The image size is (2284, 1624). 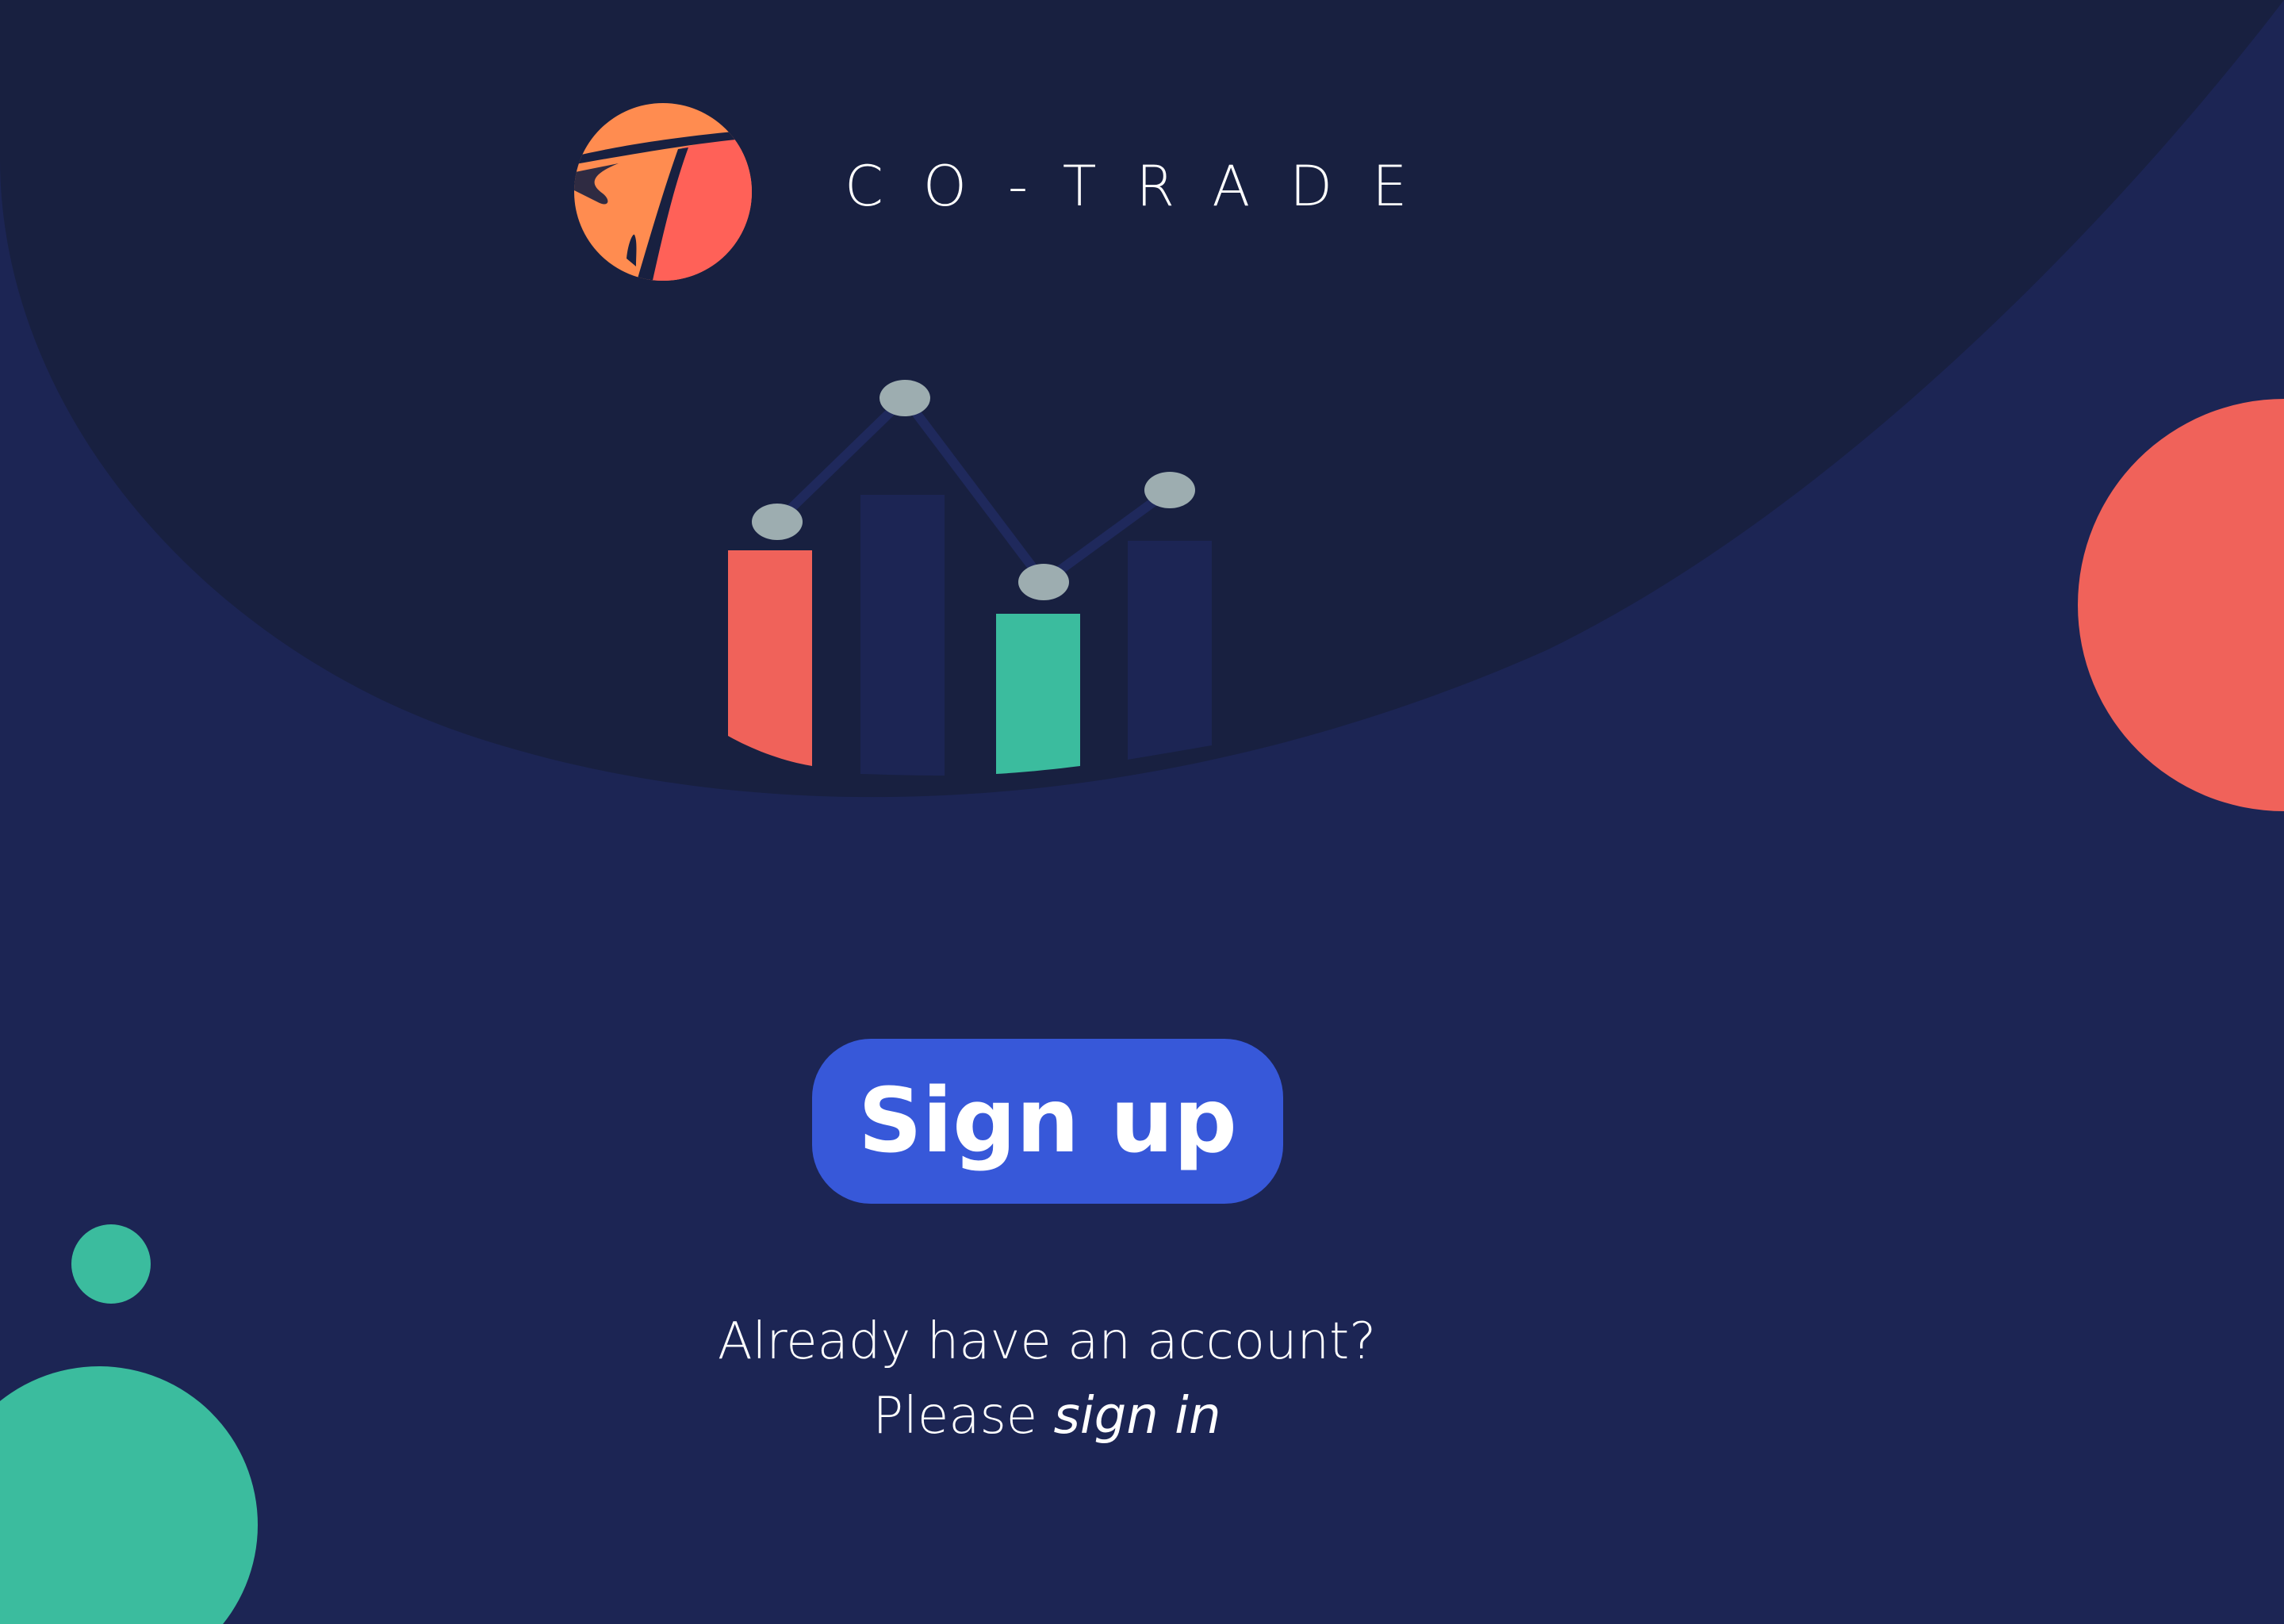 What do you see at coordinates (963, 1416) in the screenshot?
I see `please-text: Please` at bounding box center [963, 1416].